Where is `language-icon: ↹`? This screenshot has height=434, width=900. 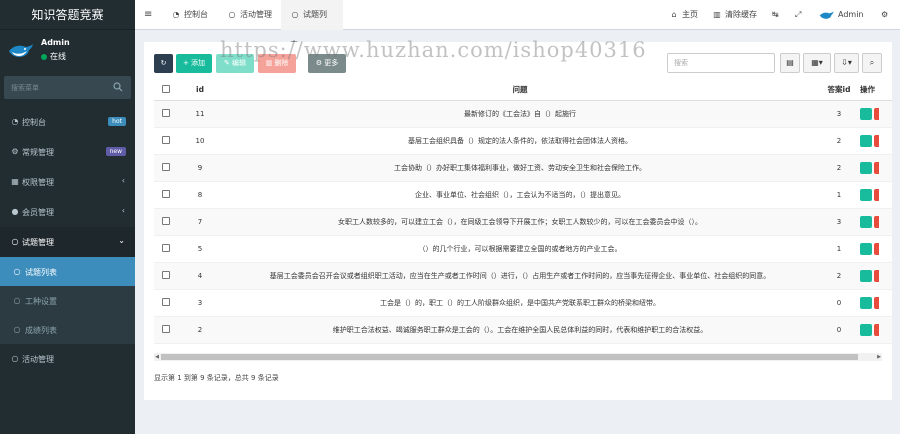
language-icon: ↹ is located at coordinates (775, 15).